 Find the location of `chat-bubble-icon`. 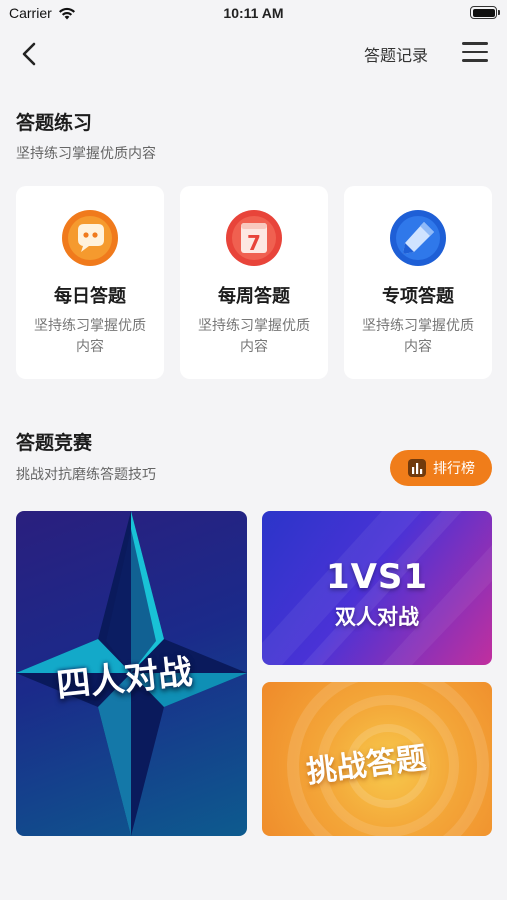

chat-bubble-icon is located at coordinates (90, 238).